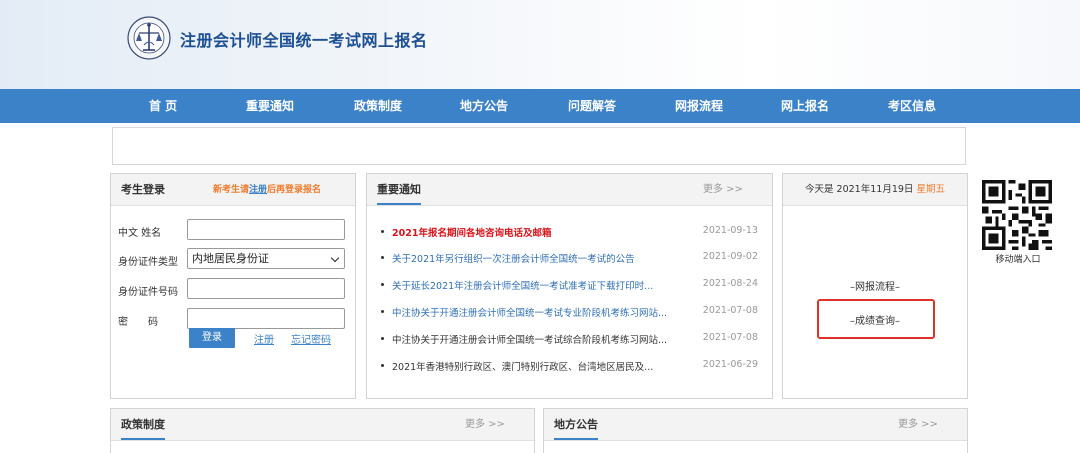 The image size is (1080, 453). Describe the element at coordinates (258, 190) in the screenshot. I see `login-hint-register-link: 注册` at that location.